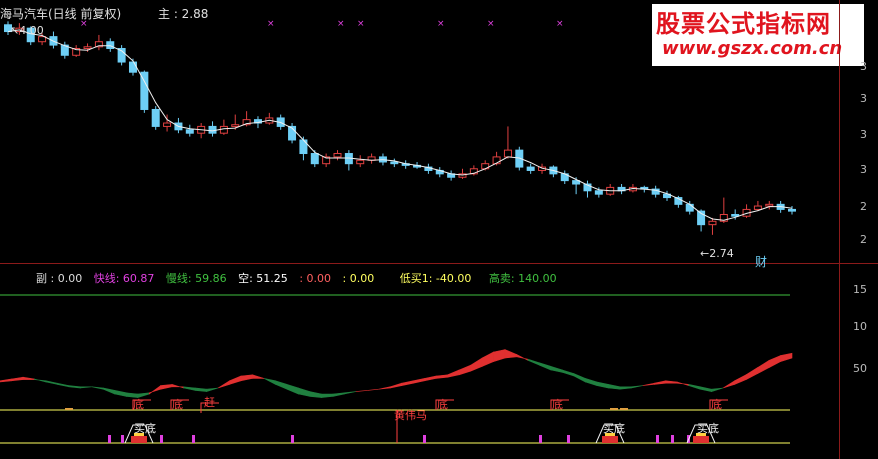  What do you see at coordinates (124, 278) in the screenshot?
I see `kuai-value: 快线: 60.87` at bounding box center [124, 278].